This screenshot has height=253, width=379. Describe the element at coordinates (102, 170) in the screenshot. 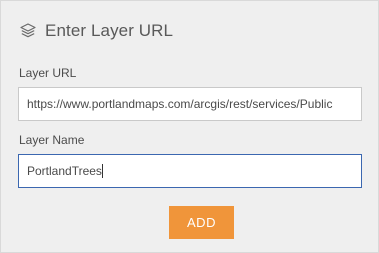

I see `text-caret` at that location.